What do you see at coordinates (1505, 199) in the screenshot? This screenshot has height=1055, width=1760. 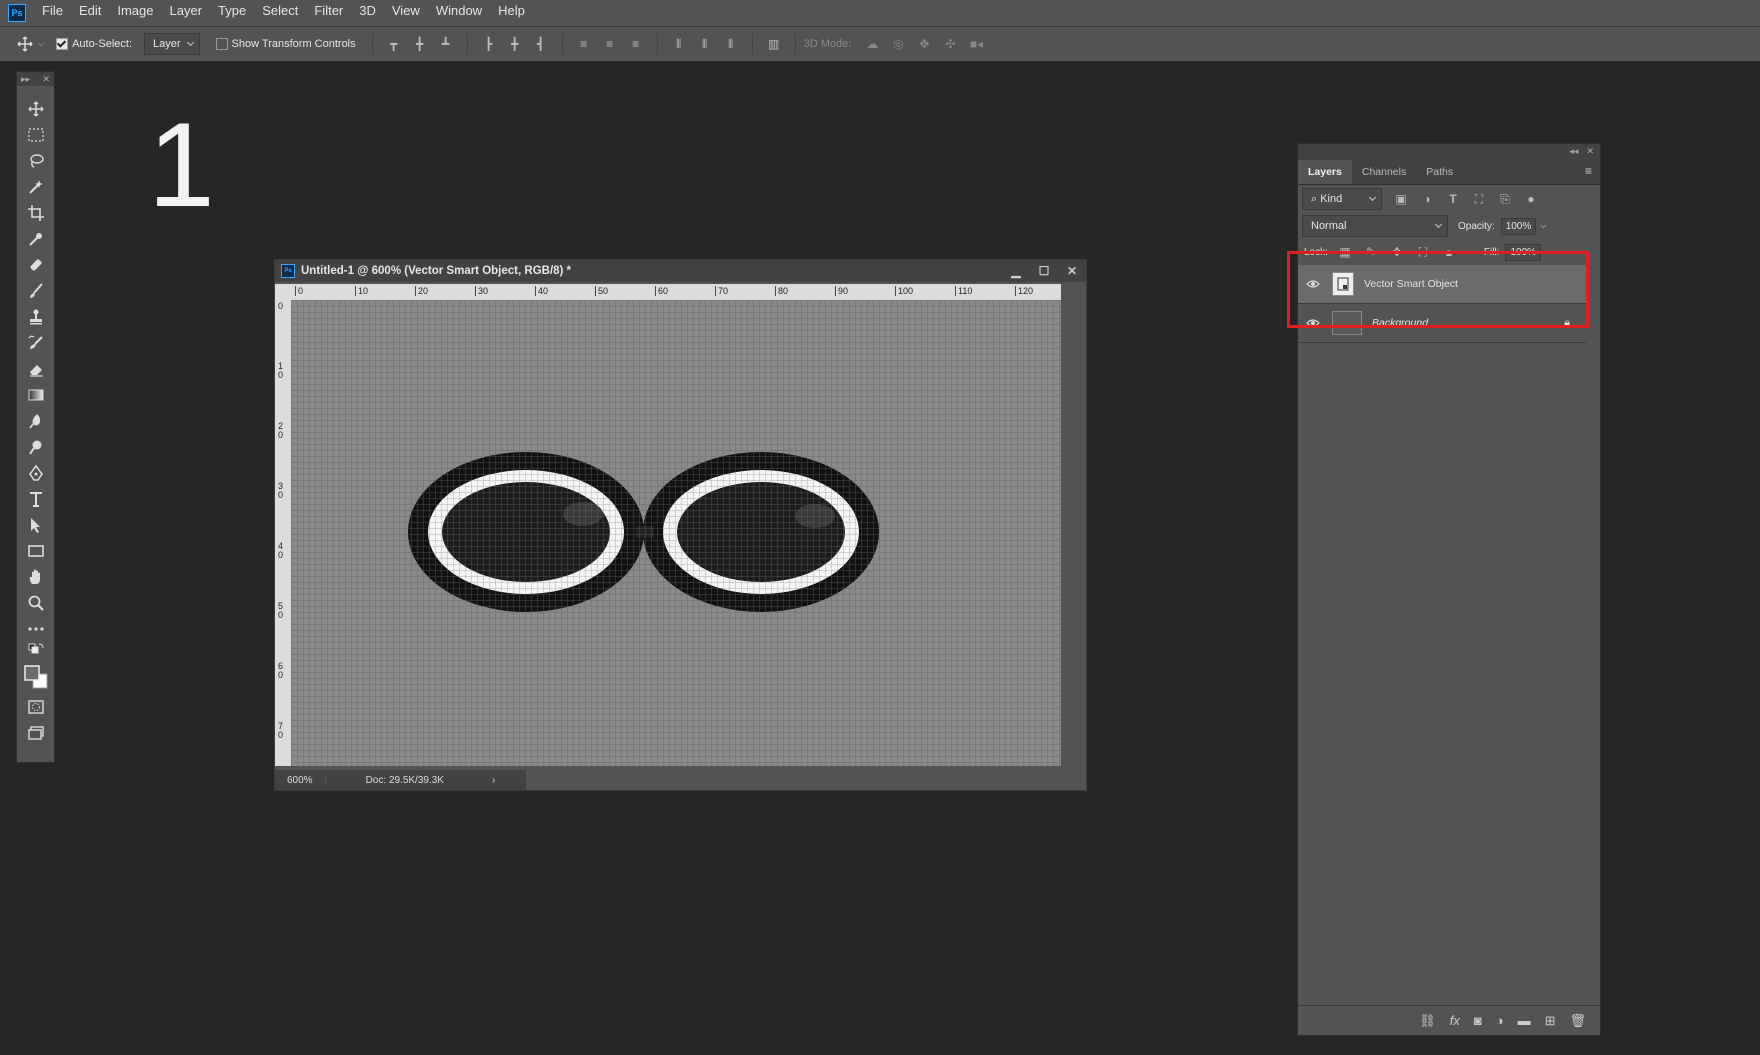 I see `filter-smart-object-icon: ⎘` at bounding box center [1505, 199].